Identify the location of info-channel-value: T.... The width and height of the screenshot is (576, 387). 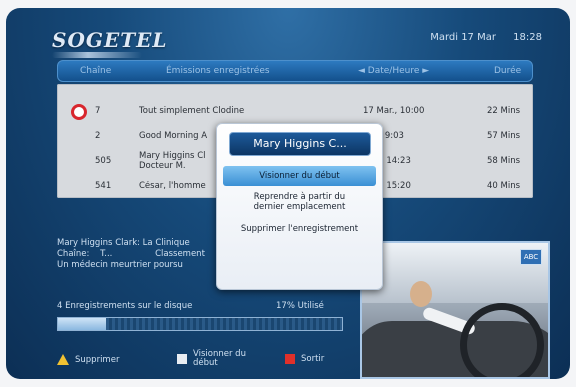
(106, 254).